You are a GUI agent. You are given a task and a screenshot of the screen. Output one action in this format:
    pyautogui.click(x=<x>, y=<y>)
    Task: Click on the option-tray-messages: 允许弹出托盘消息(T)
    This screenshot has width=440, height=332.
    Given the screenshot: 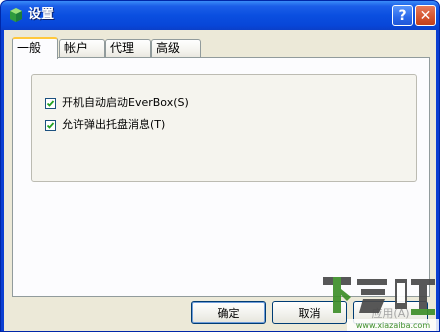 What is the action you would take?
    pyautogui.click(x=105, y=125)
    